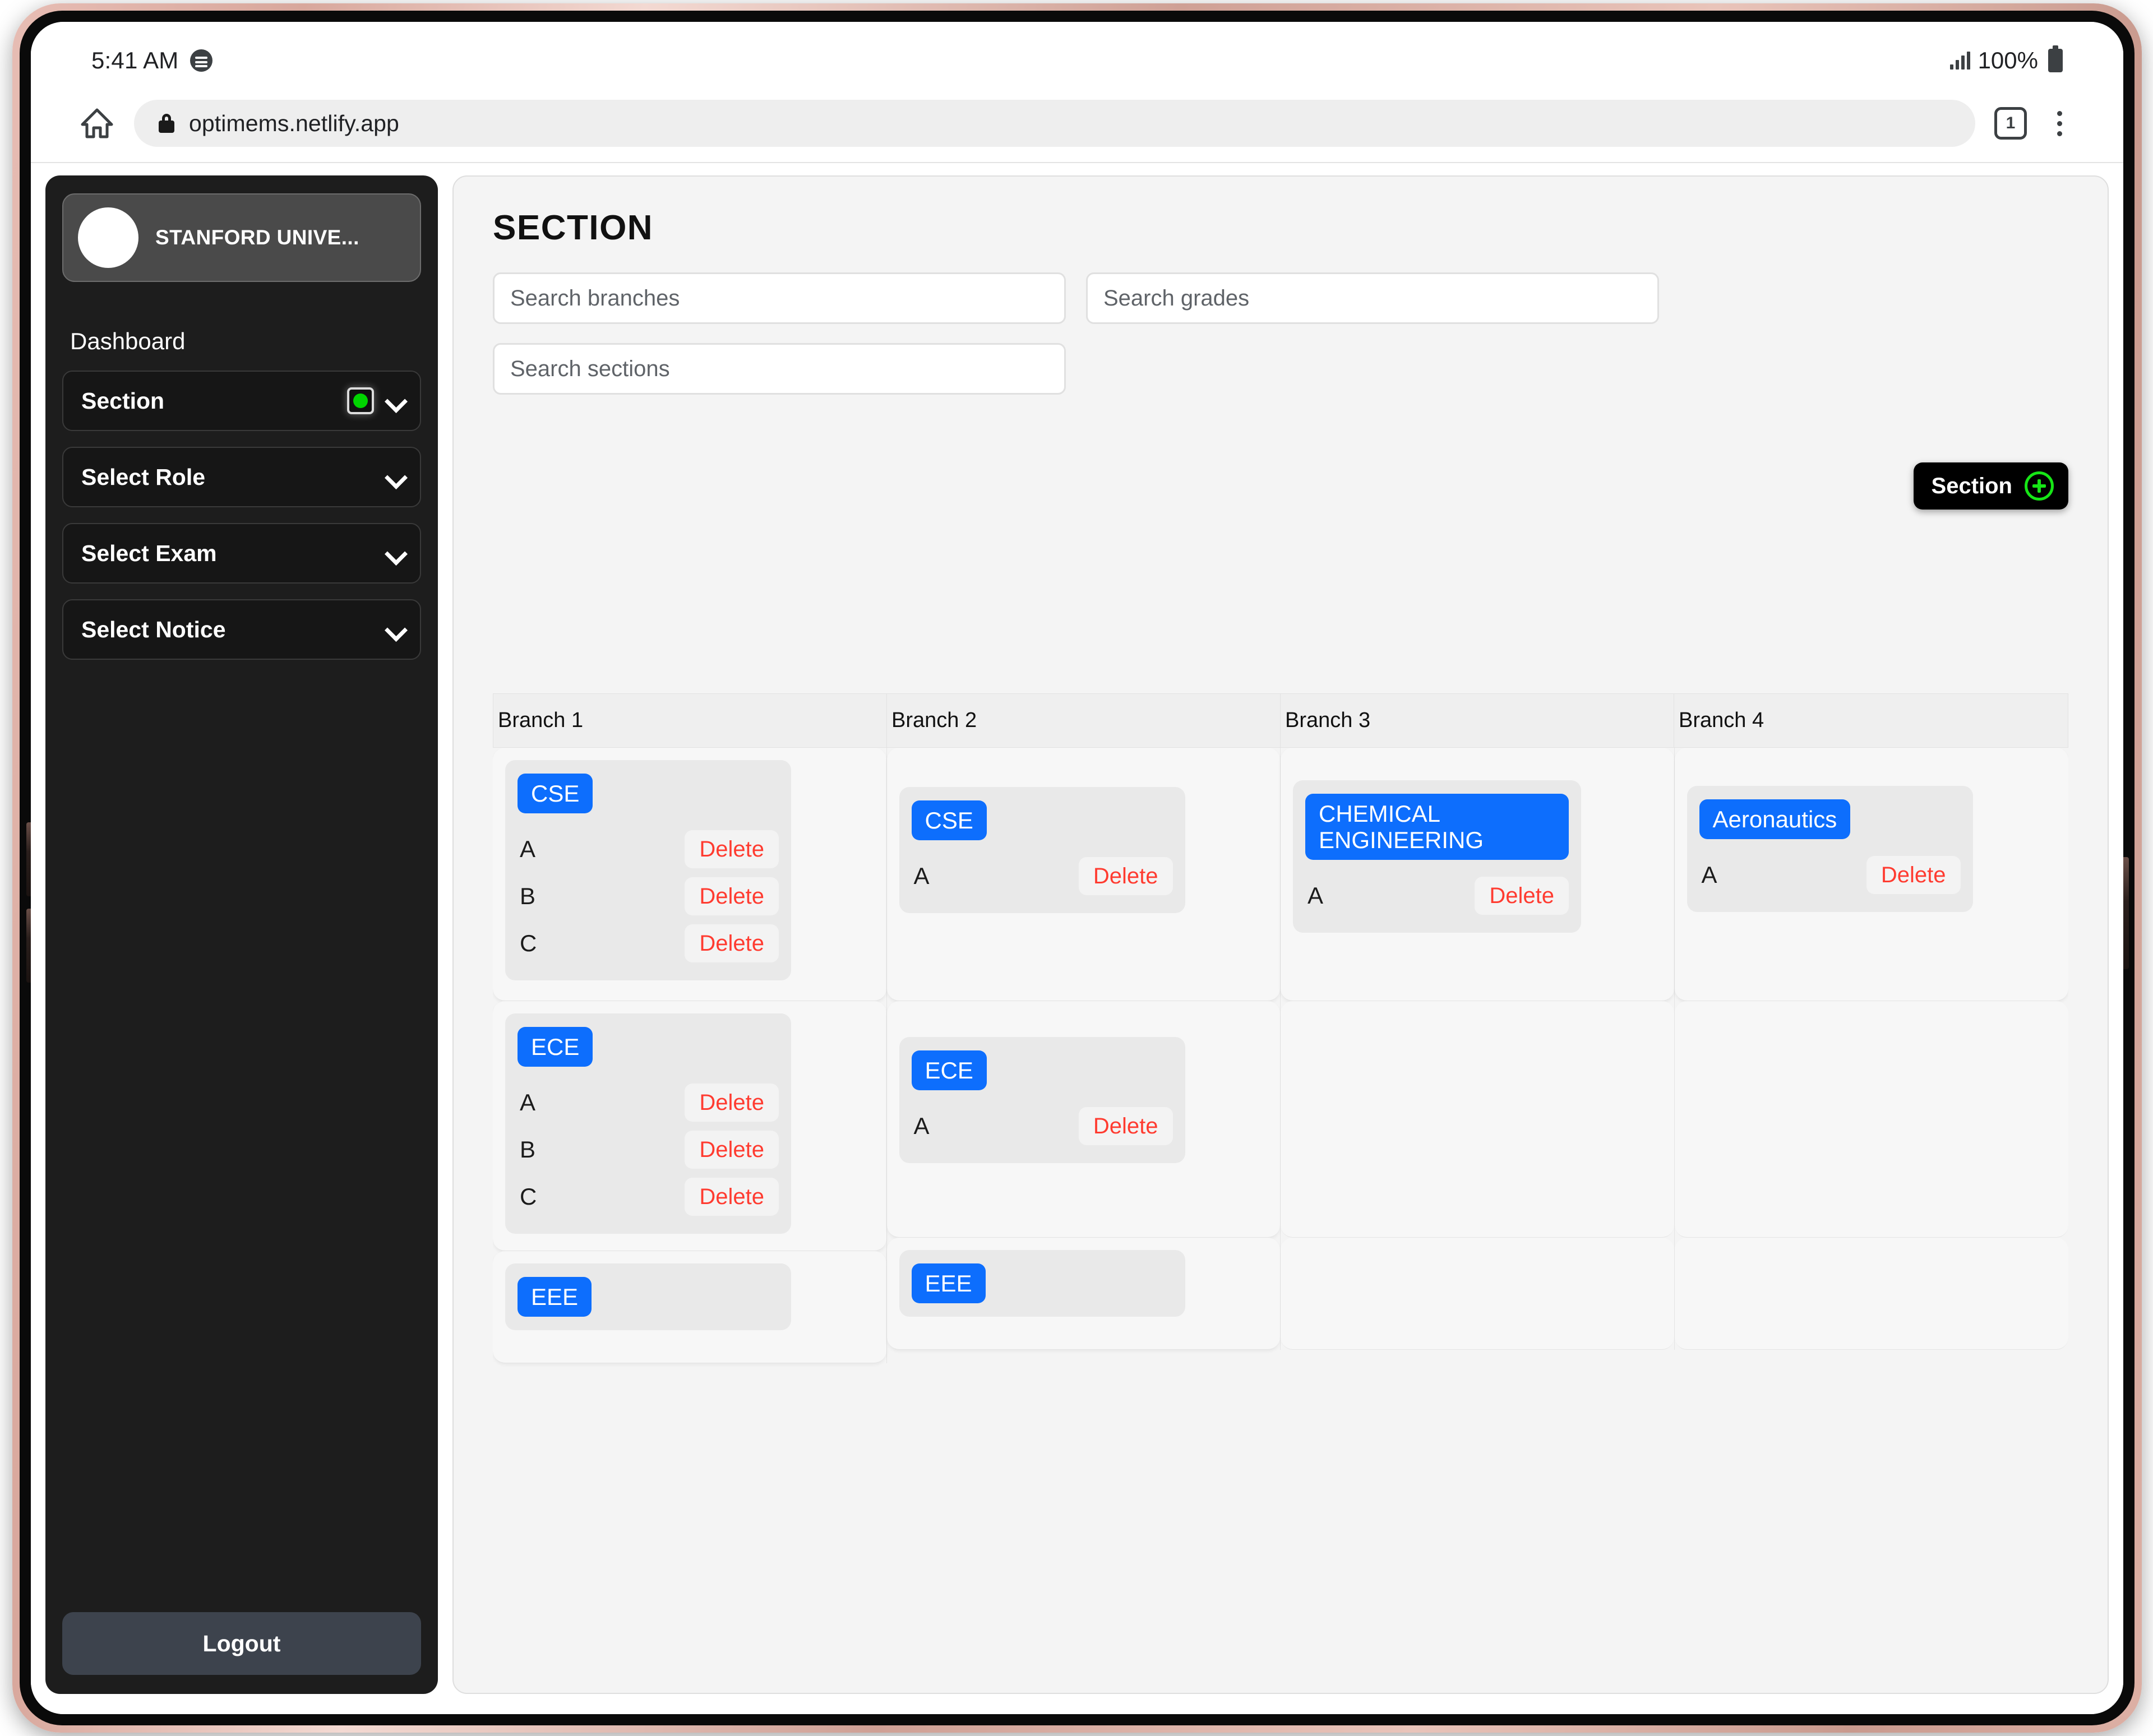  What do you see at coordinates (2010, 123) in the screenshot?
I see `tab-switcher-button: 1` at bounding box center [2010, 123].